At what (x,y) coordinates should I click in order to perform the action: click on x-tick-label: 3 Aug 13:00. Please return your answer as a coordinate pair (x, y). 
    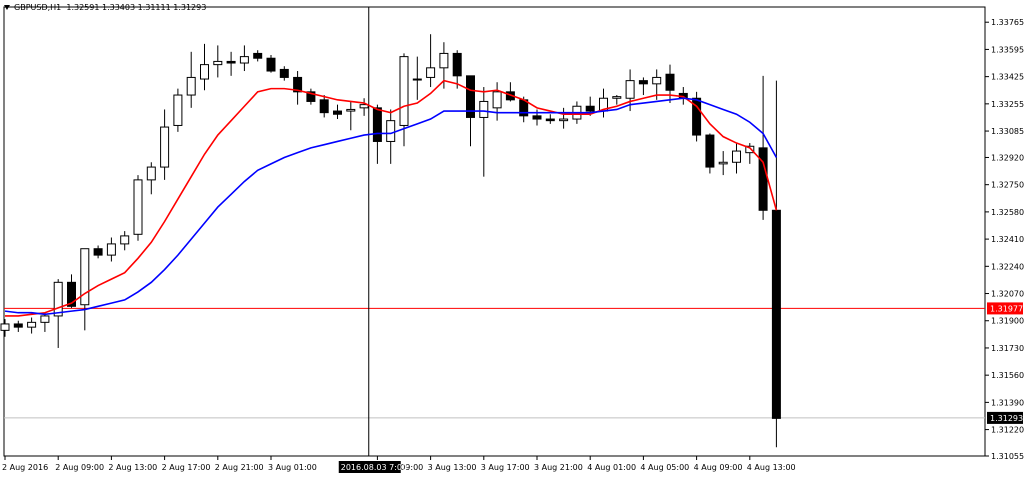
    Looking at the image, I should click on (452, 467).